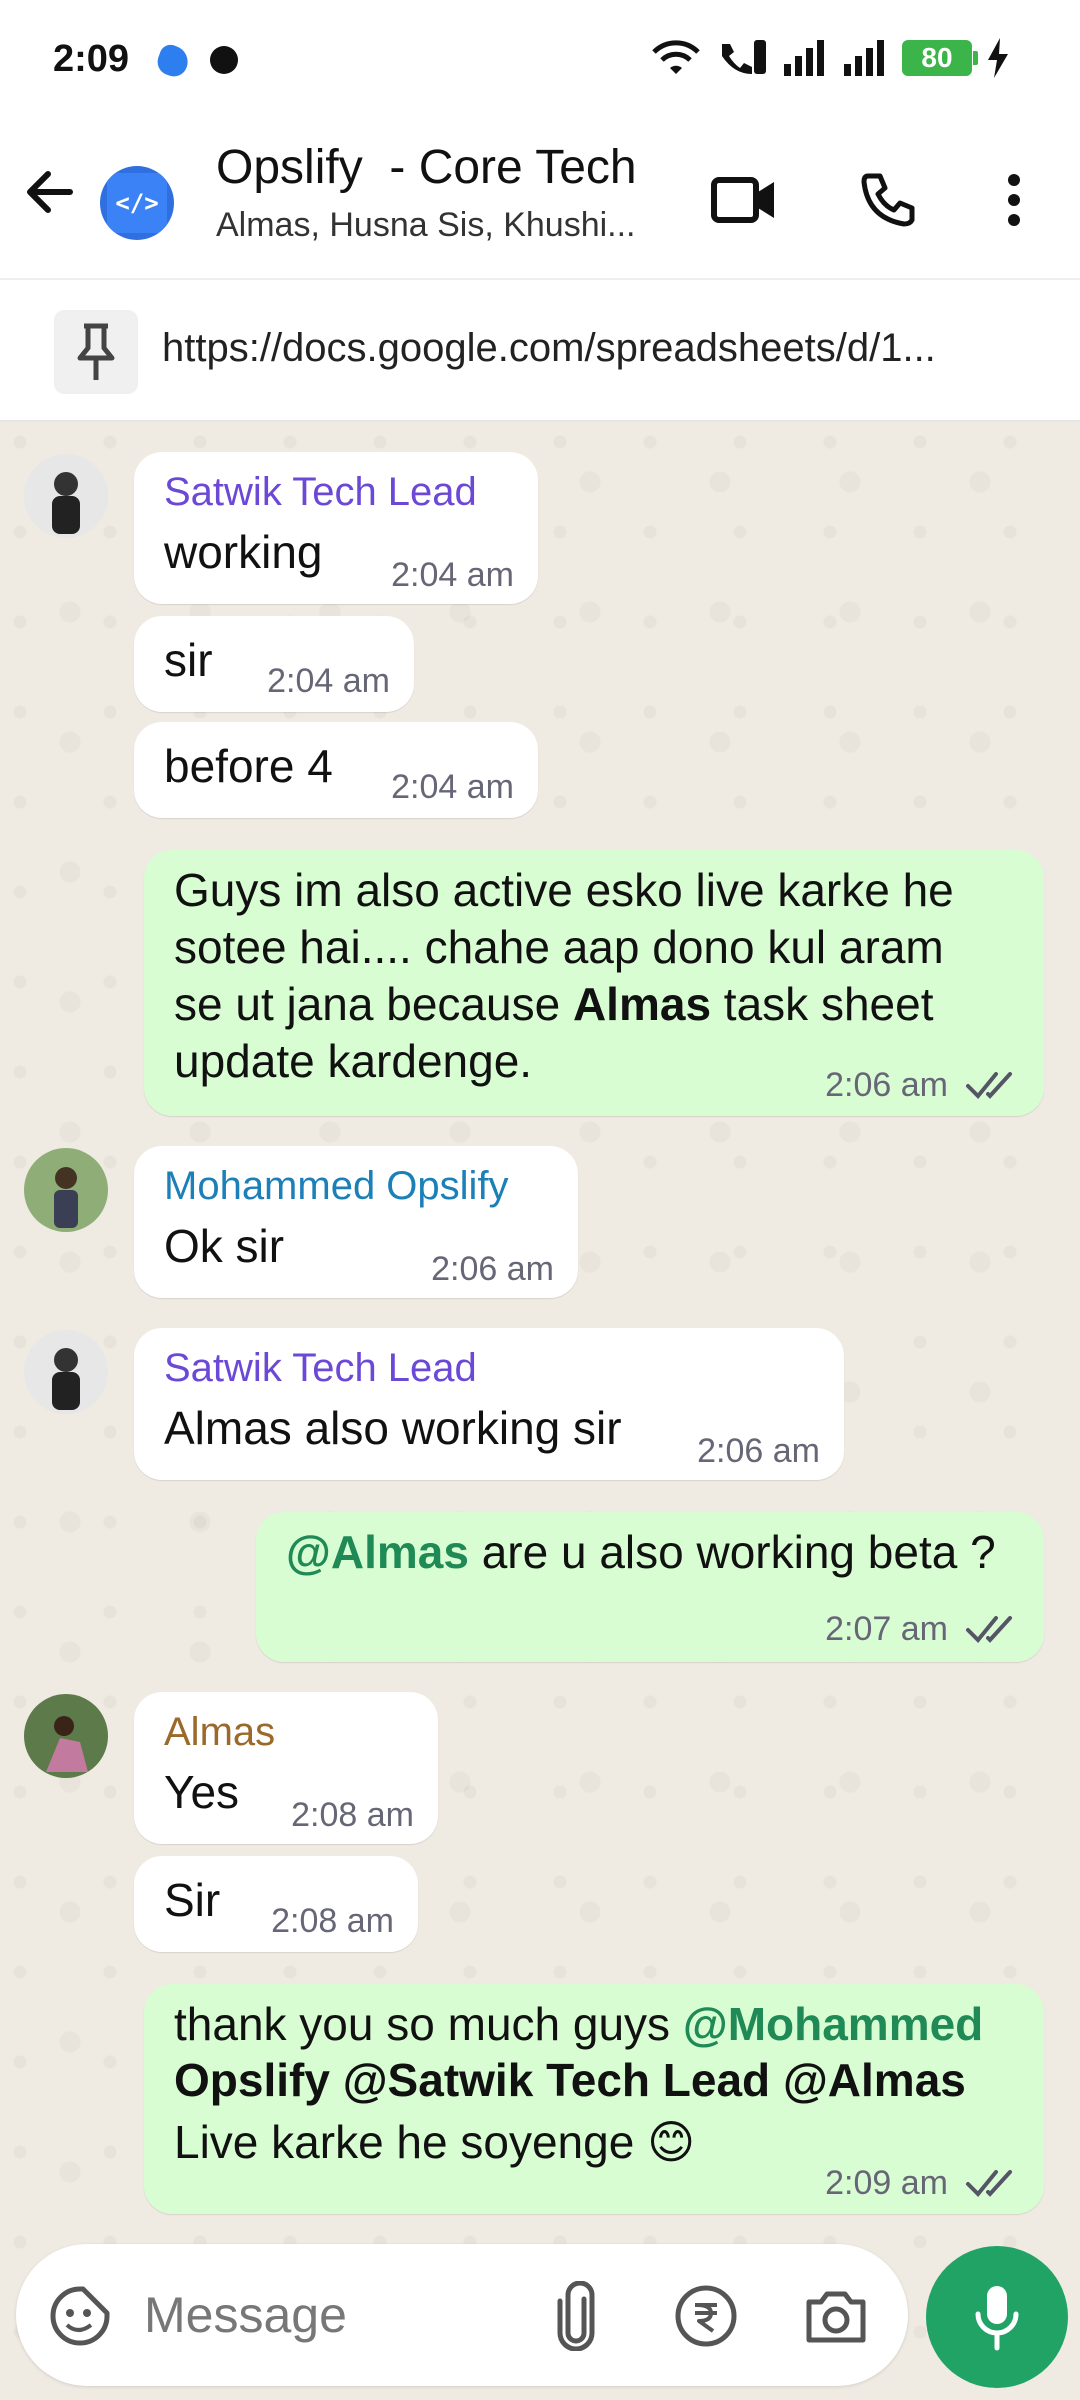  What do you see at coordinates (940, 58) in the screenshot?
I see `battery-indicator: 80` at bounding box center [940, 58].